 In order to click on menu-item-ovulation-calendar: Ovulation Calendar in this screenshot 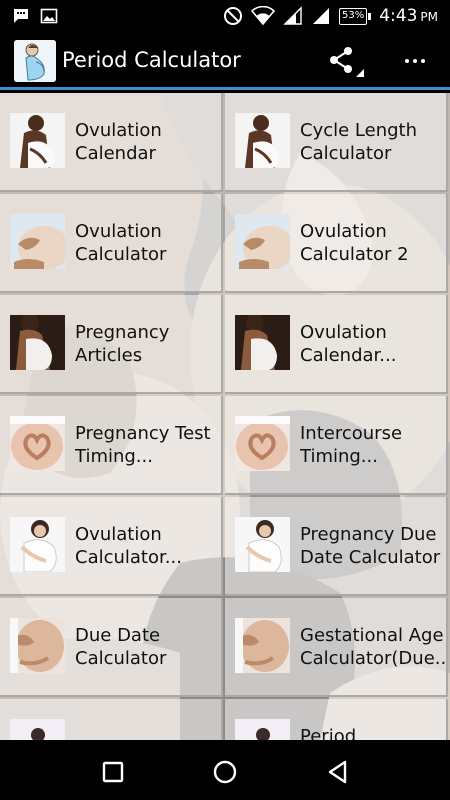, I will do `click(111, 142)`.